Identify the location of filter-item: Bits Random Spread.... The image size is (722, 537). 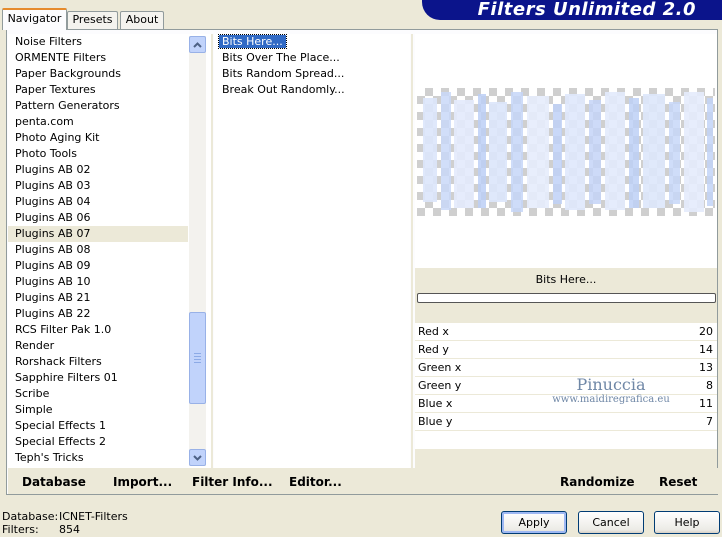
(312, 74).